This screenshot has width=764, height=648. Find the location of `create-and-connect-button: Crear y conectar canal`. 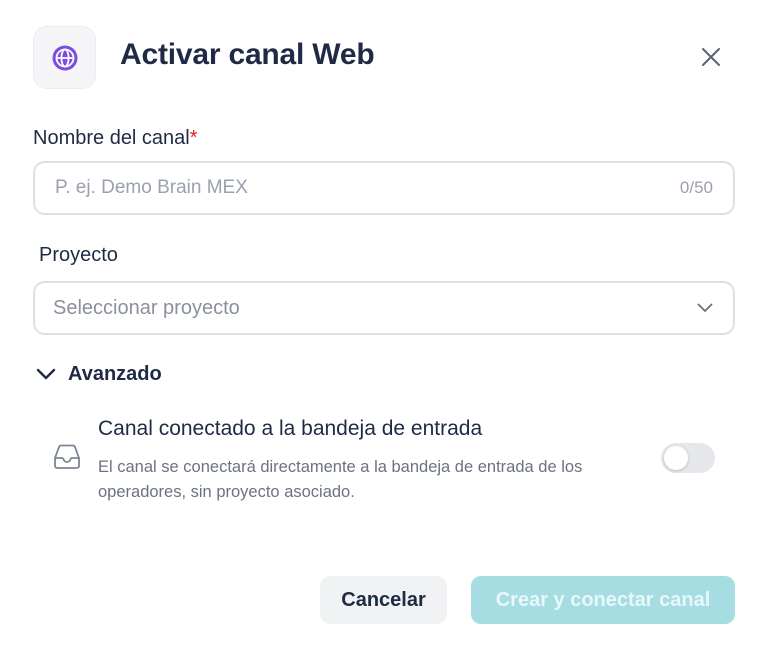

create-and-connect-button: Crear y conectar canal is located at coordinates (603, 600).